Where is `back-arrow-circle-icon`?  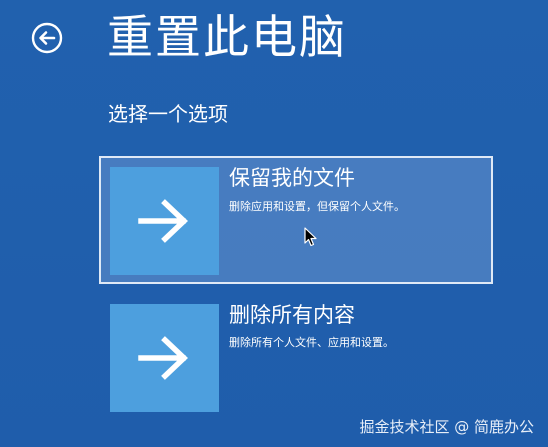 back-arrow-circle-icon is located at coordinates (47, 38).